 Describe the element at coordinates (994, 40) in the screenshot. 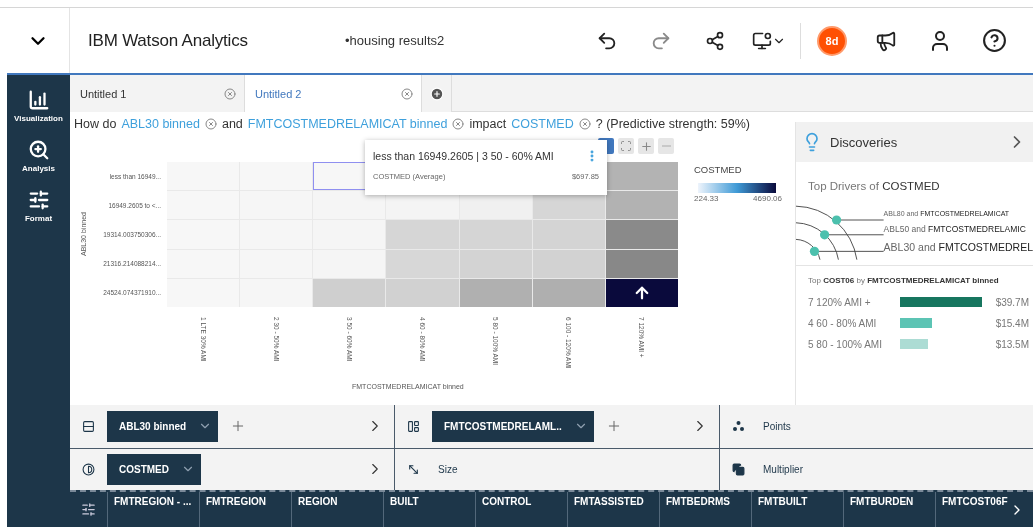

I see `help-icon` at that location.